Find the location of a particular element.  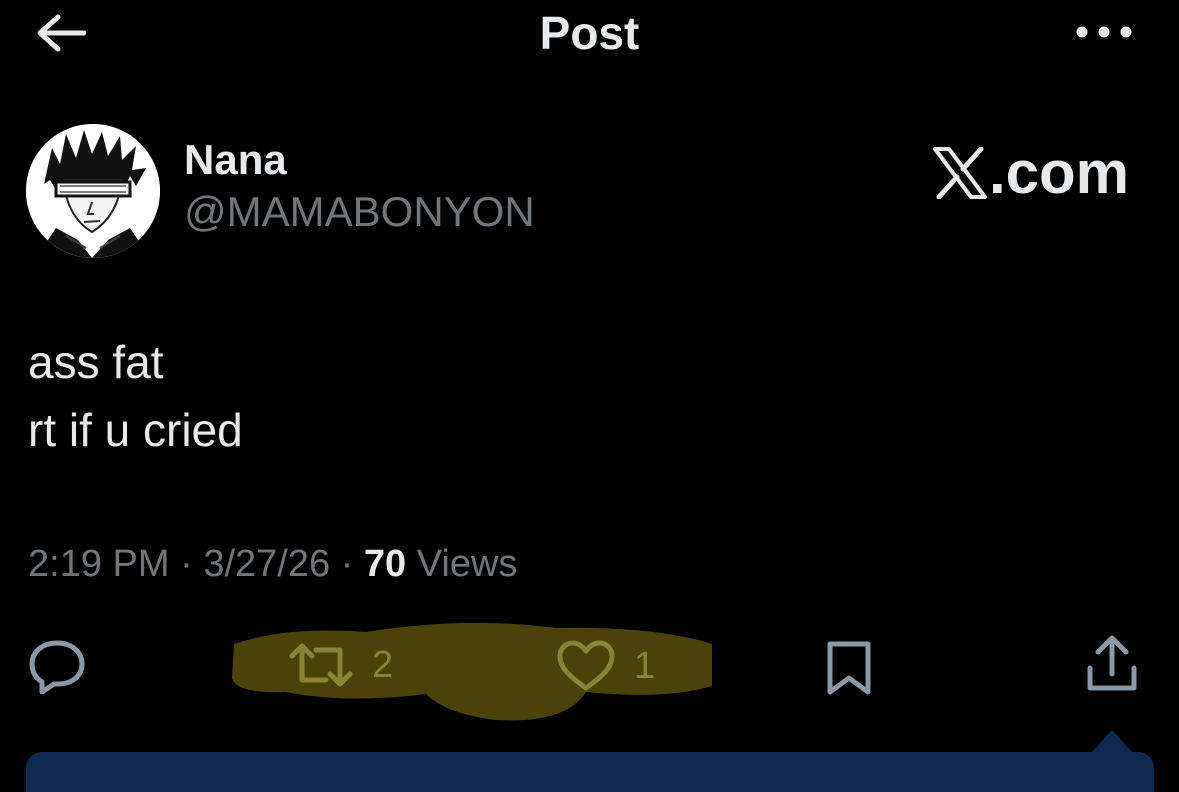

views-count: 70 is located at coordinates (385, 564).